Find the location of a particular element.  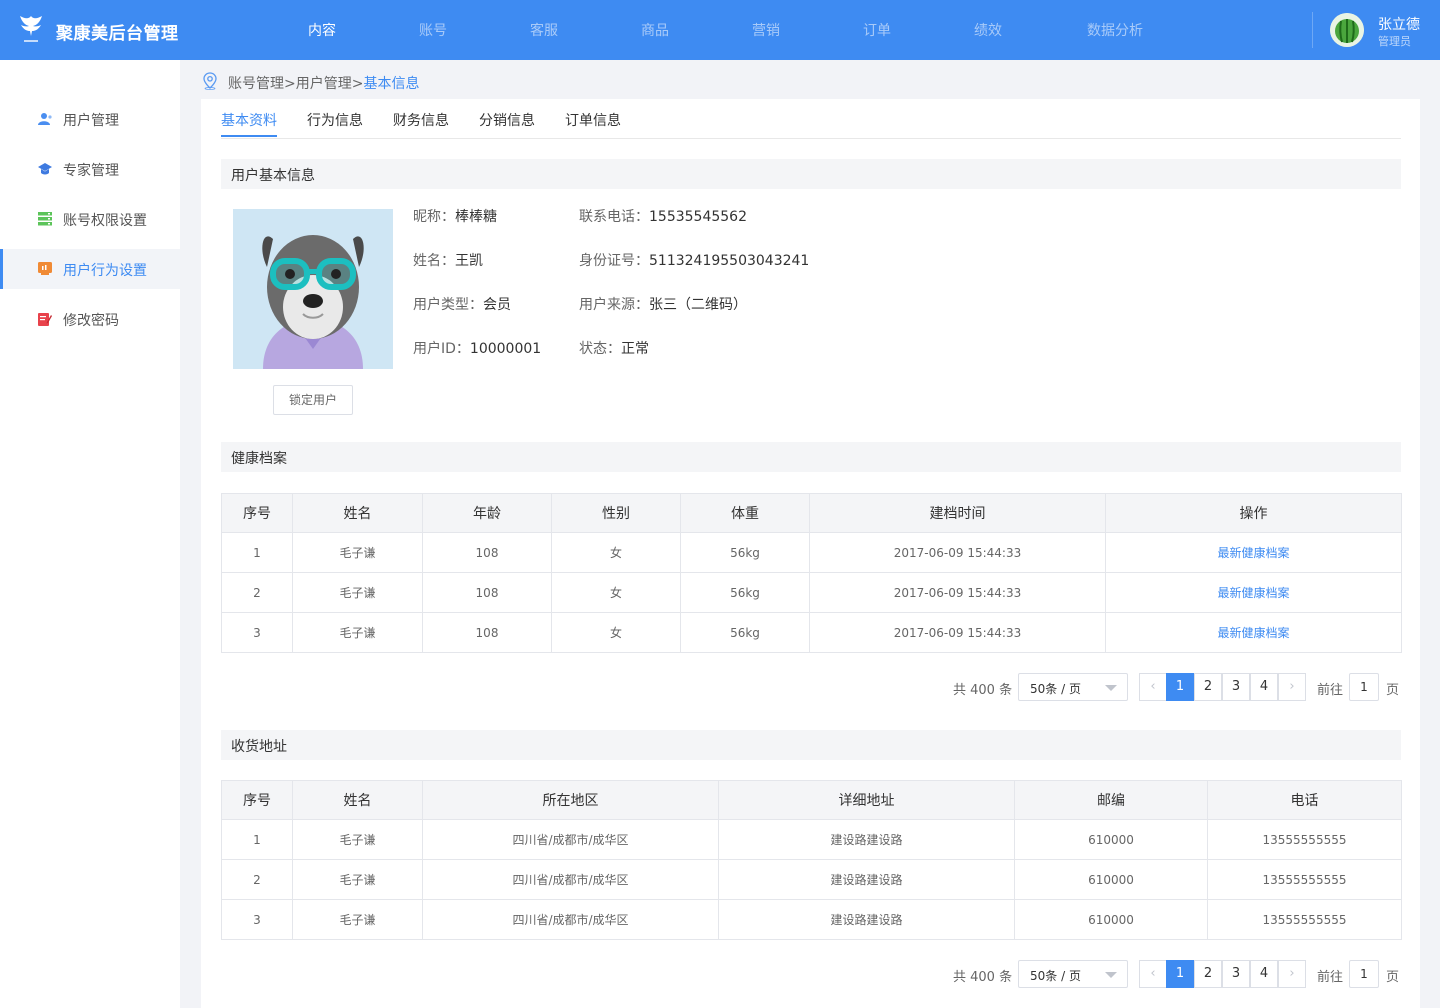

column-header: 姓名 is located at coordinates (357, 800).